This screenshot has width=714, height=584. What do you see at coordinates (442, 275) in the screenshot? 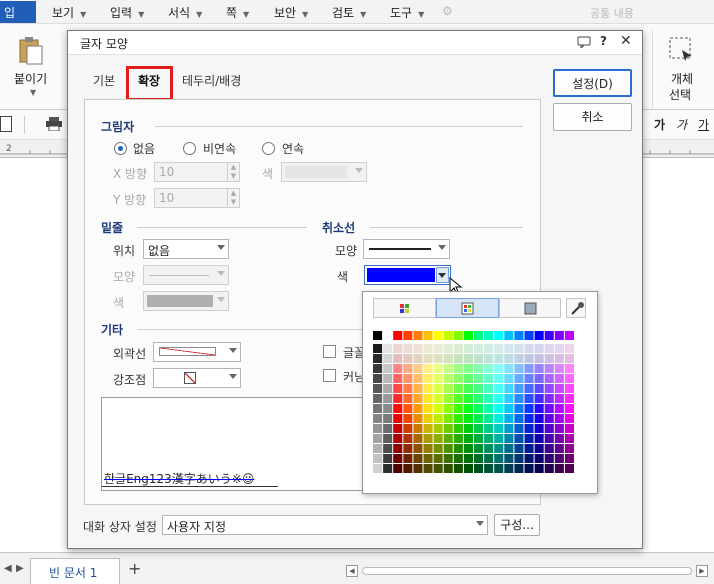
I see `combo-button` at bounding box center [442, 275].